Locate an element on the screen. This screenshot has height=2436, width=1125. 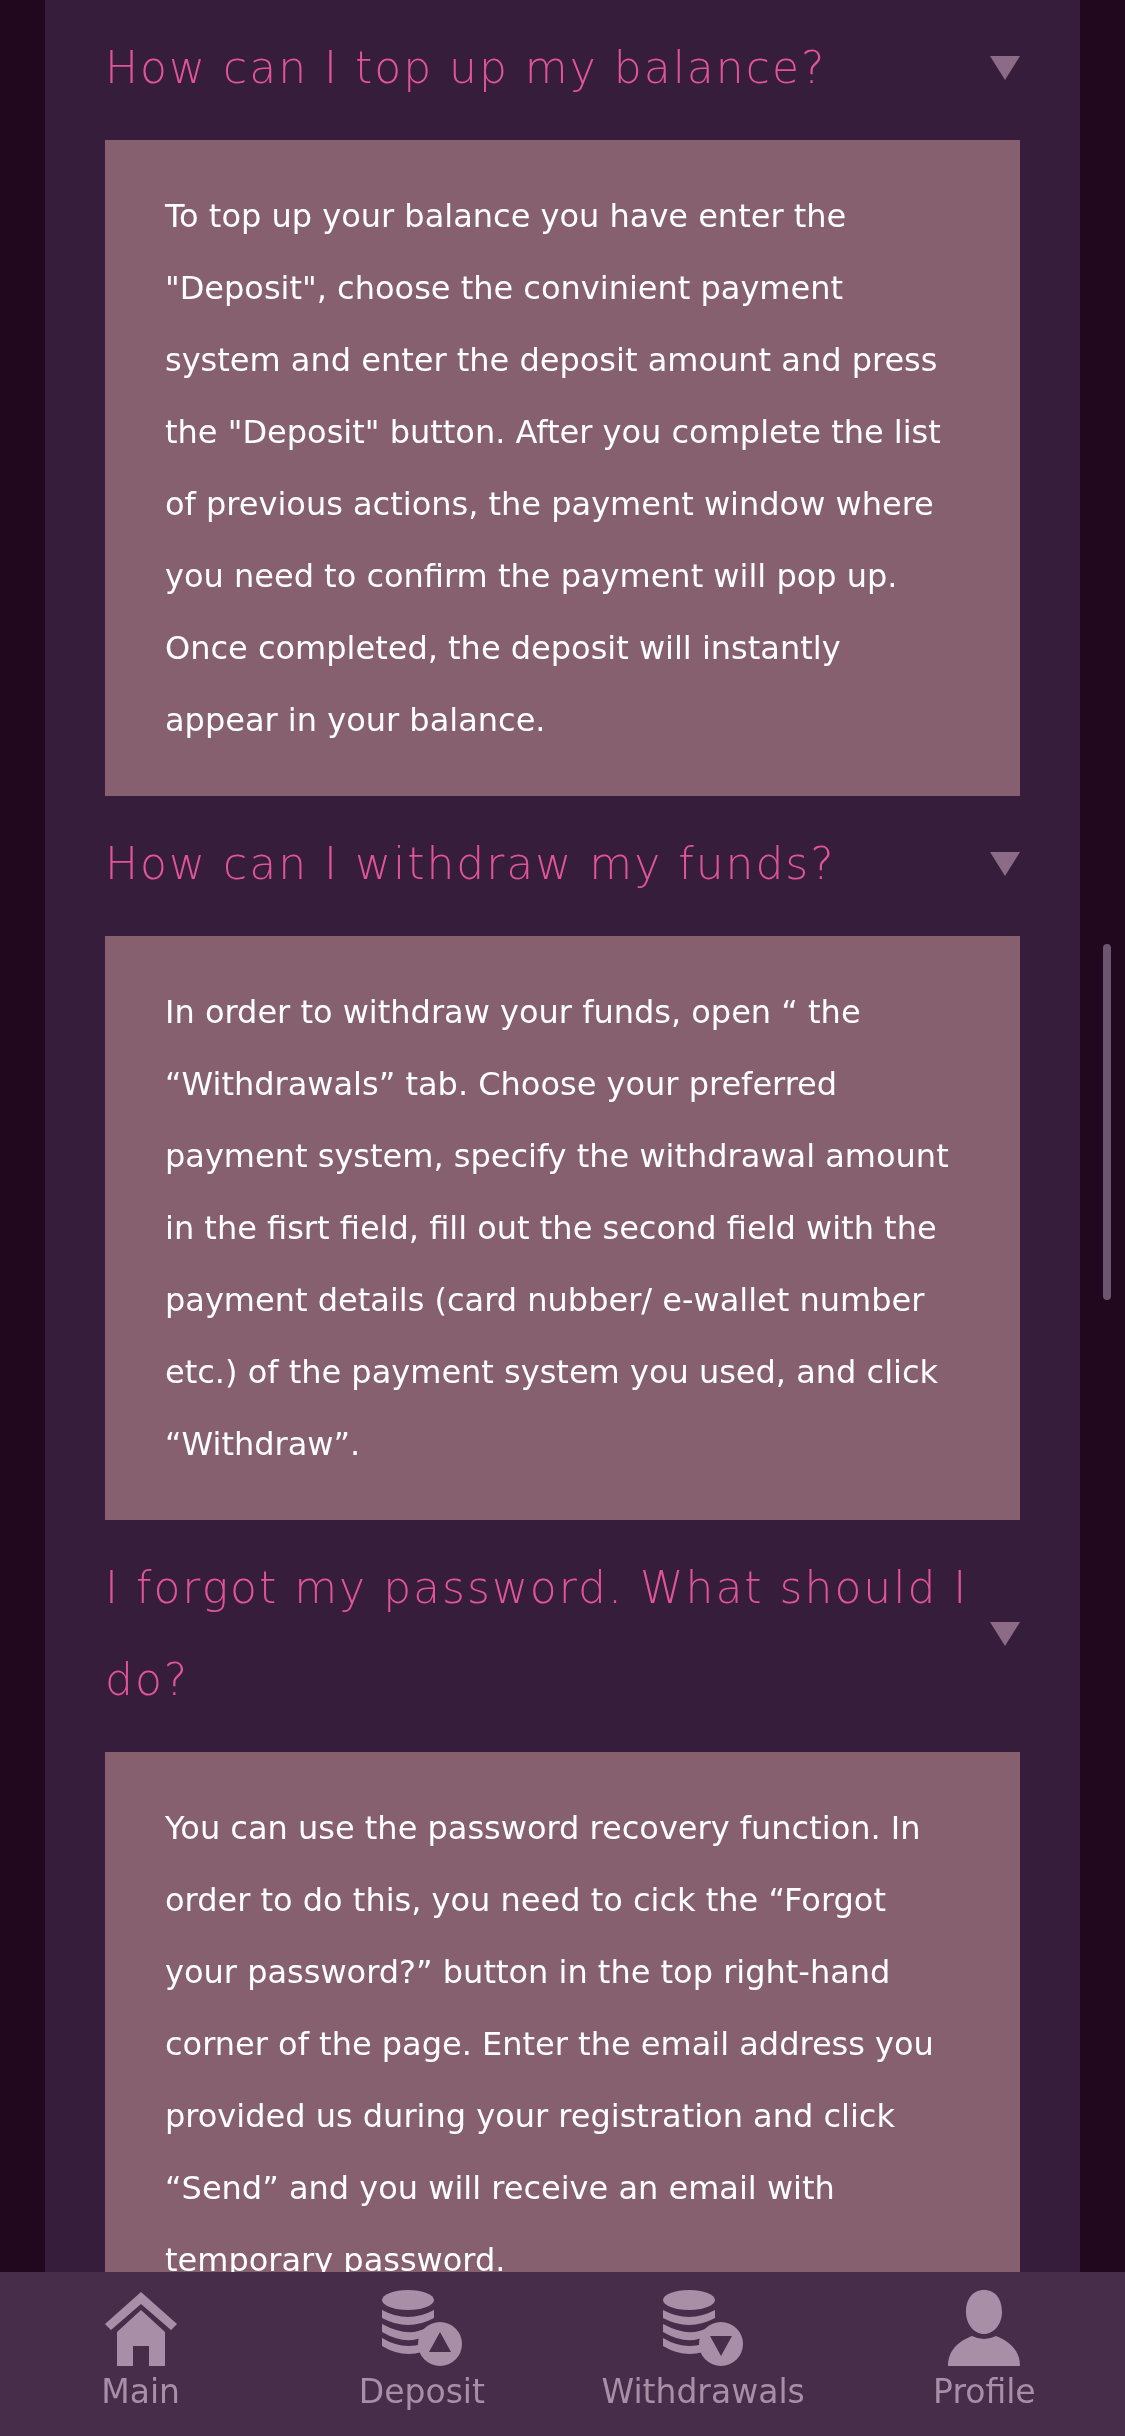
faq-question: I forgot my password. What should I do? is located at coordinates (537, 1634).